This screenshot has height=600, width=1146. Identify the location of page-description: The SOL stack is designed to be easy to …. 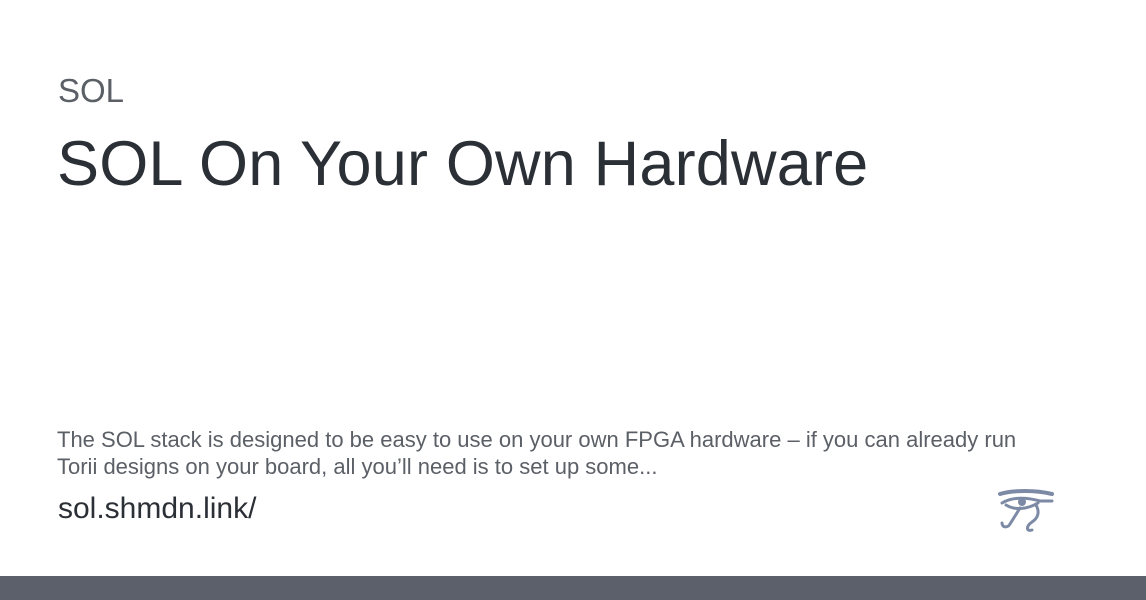
(537, 453).